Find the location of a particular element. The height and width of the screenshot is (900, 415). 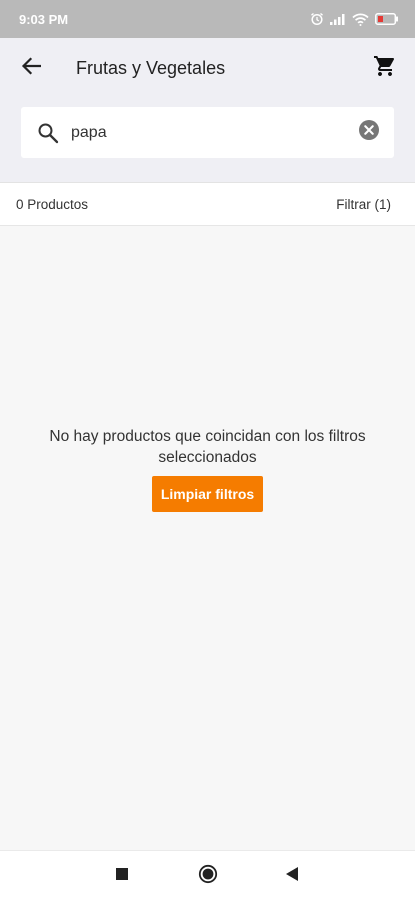

status-bar: 9:03 PM is located at coordinates (207, 19).